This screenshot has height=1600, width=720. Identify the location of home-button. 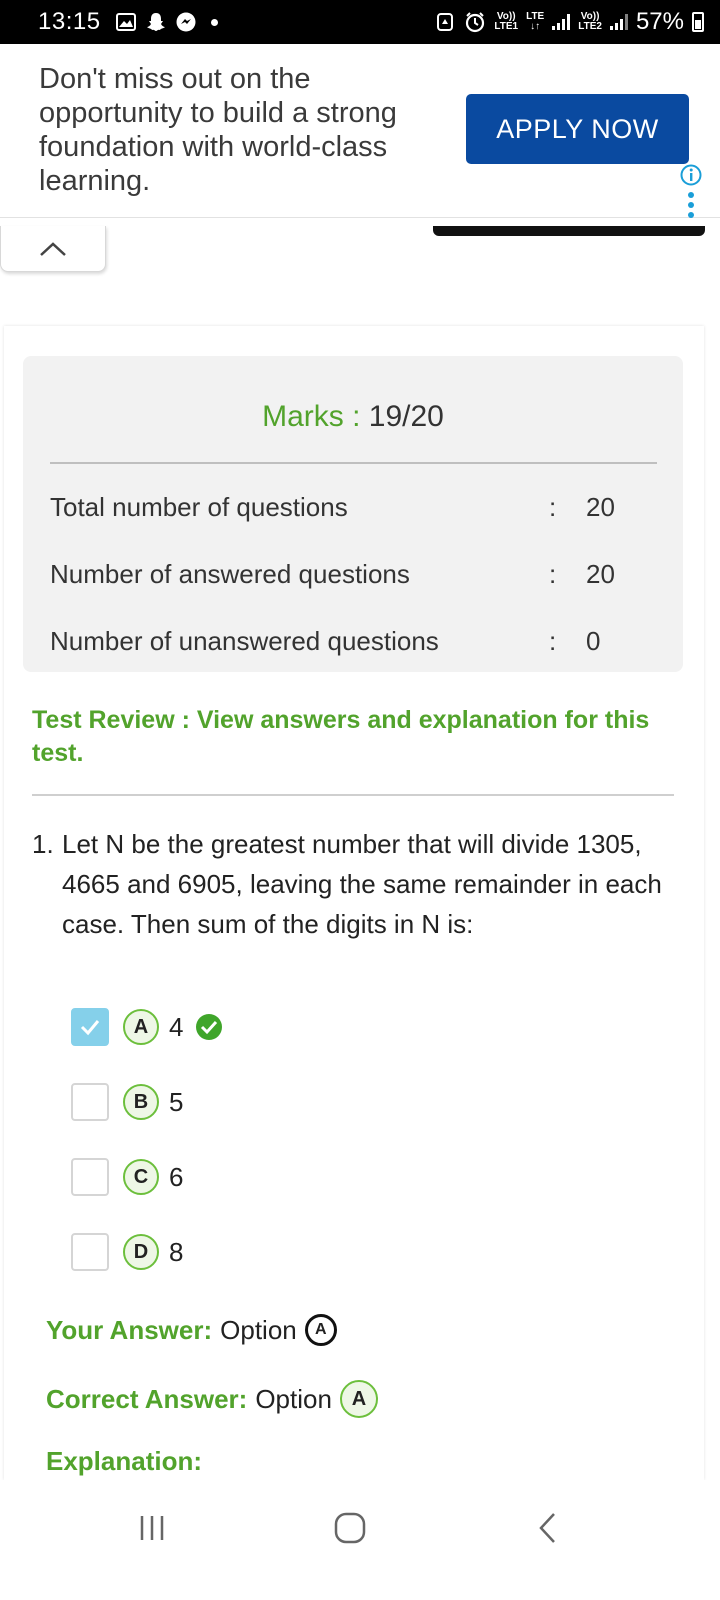
(350, 1528).